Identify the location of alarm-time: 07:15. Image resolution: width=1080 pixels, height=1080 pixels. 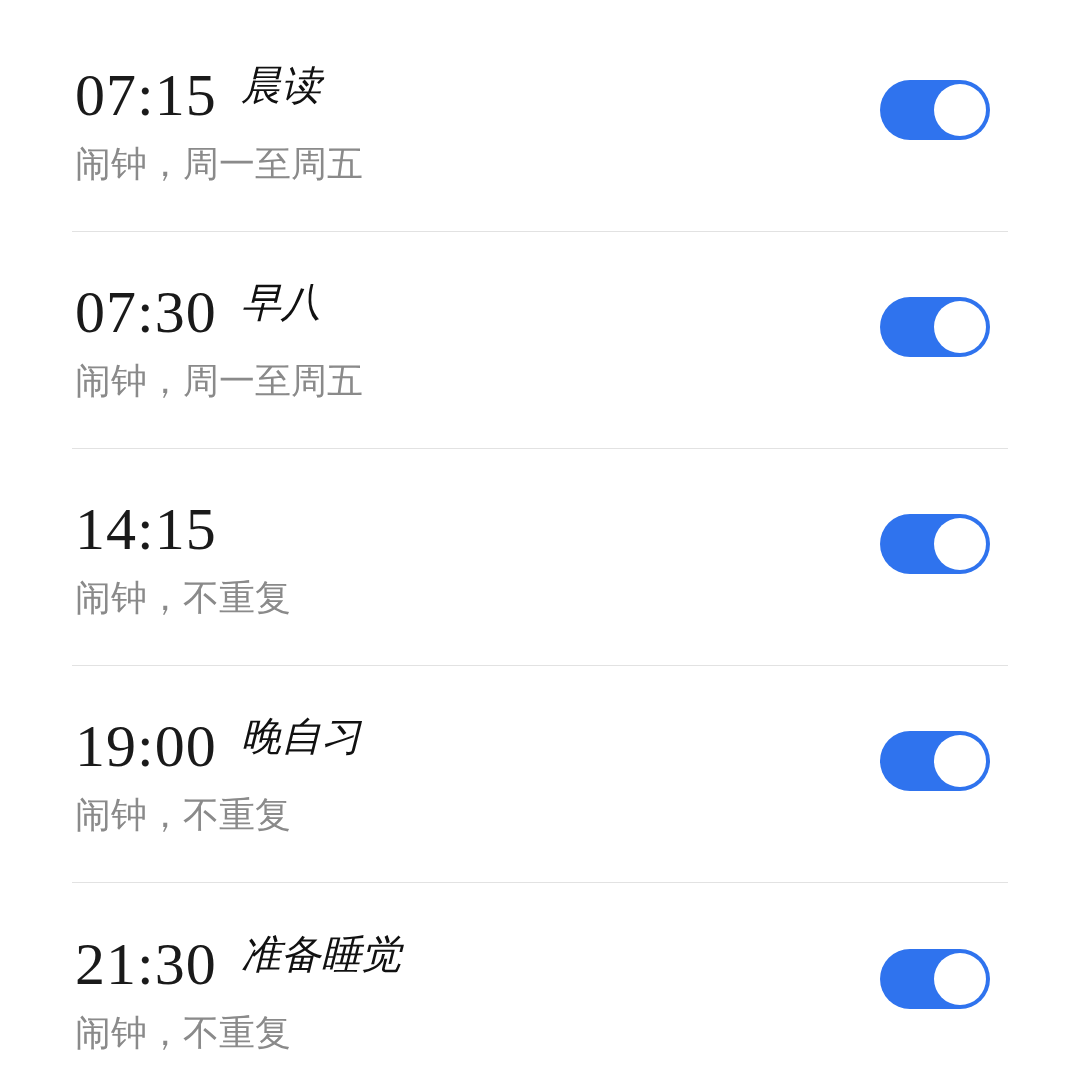
(146, 95).